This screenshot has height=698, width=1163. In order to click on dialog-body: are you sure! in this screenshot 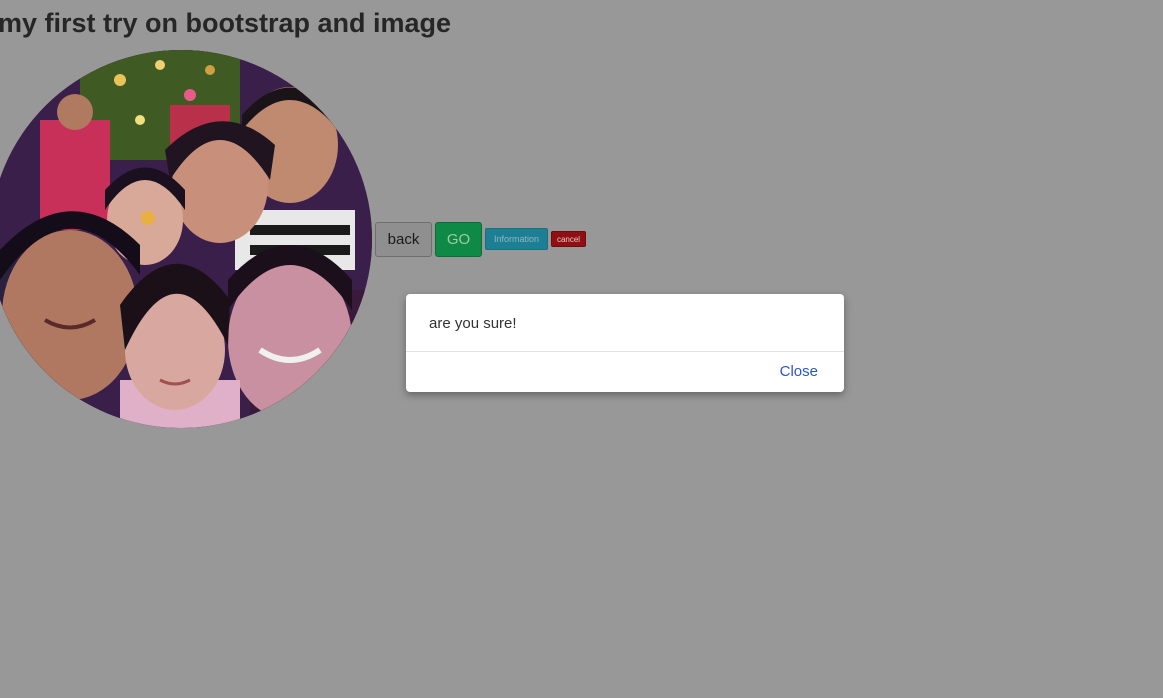, I will do `click(625, 323)`.